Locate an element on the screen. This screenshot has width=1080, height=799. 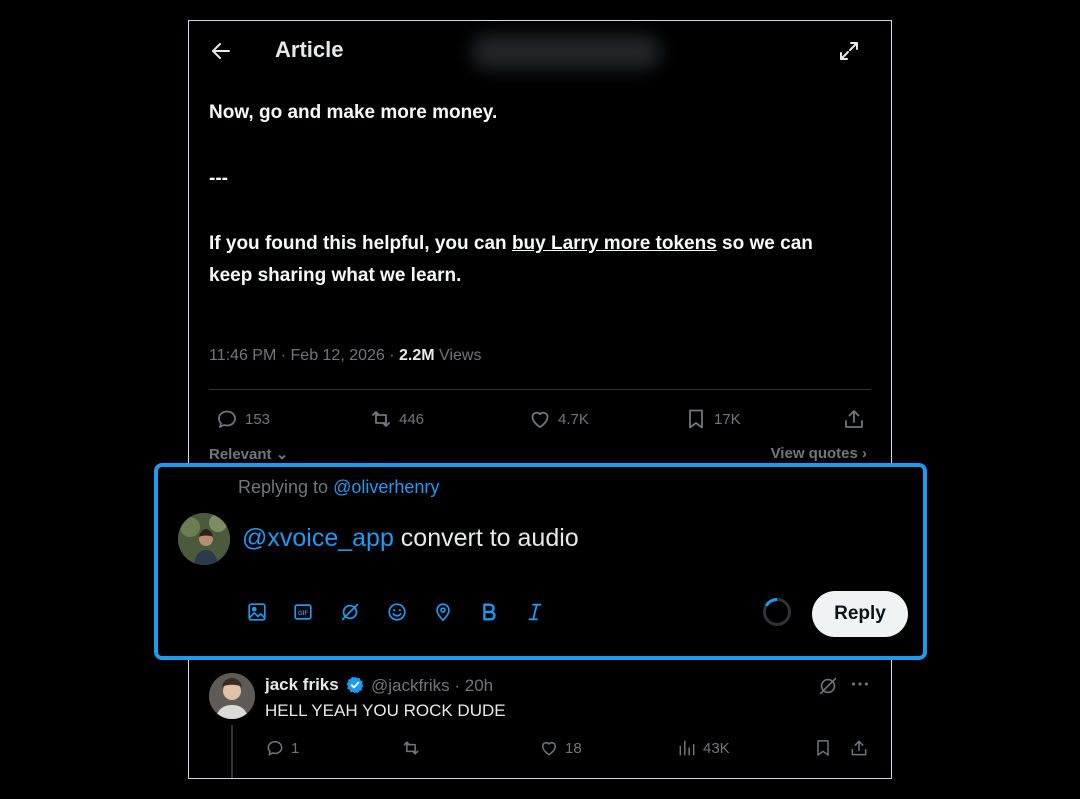
like-action: 4.7K is located at coordinates (558, 419).